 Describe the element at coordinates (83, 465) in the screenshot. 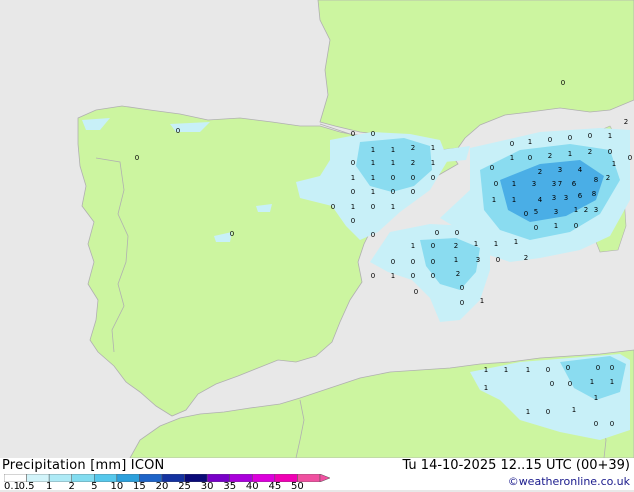

I see `map-title: Precipitation [mm] ICON` at that location.